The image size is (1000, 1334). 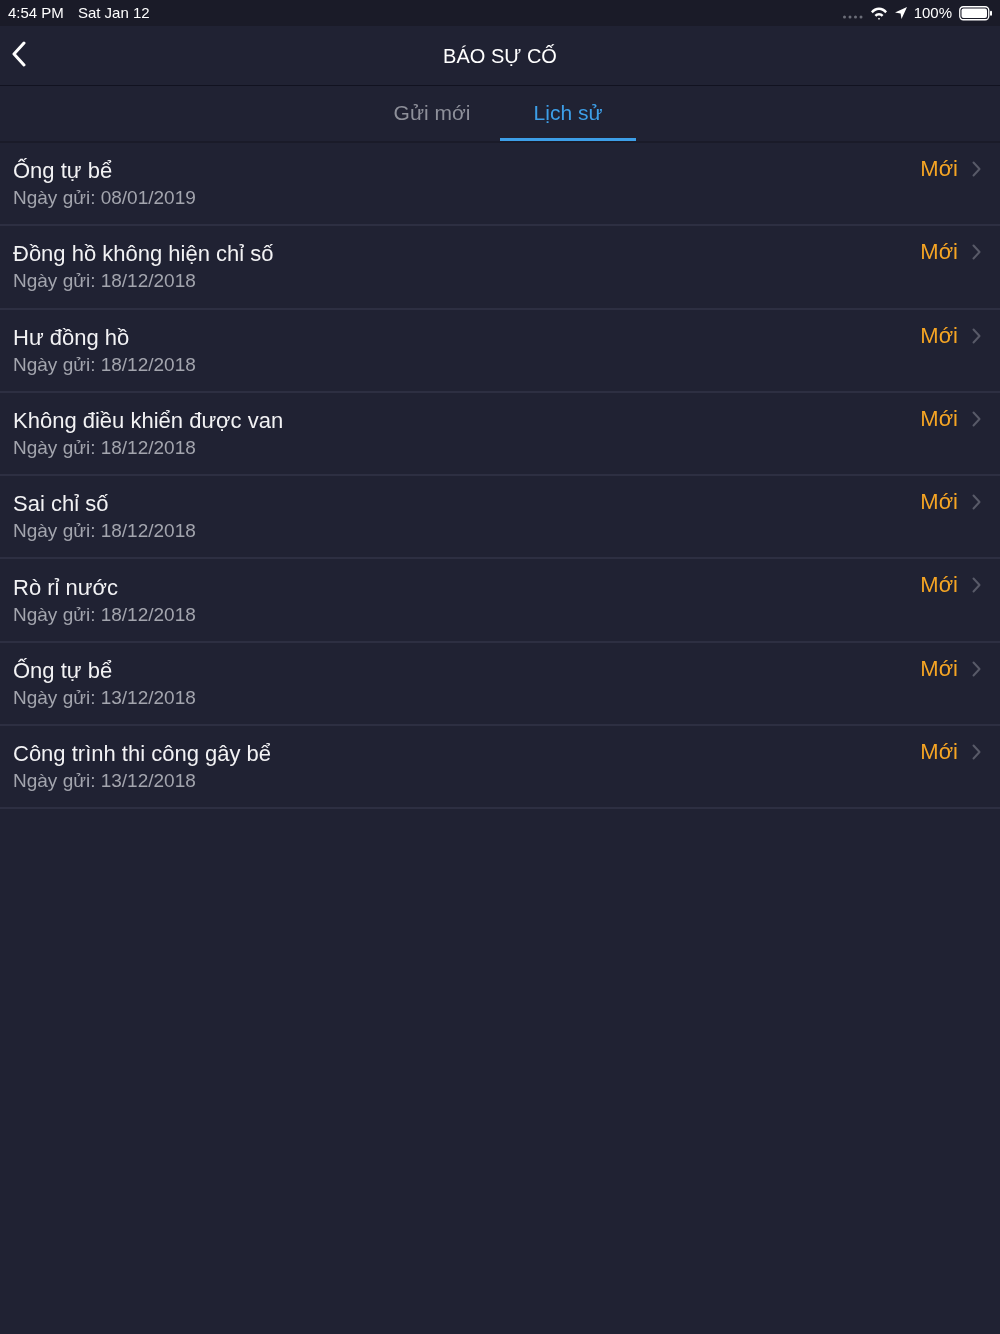 I want to click on battery-percent: 100%, so click(x=932, y=13).